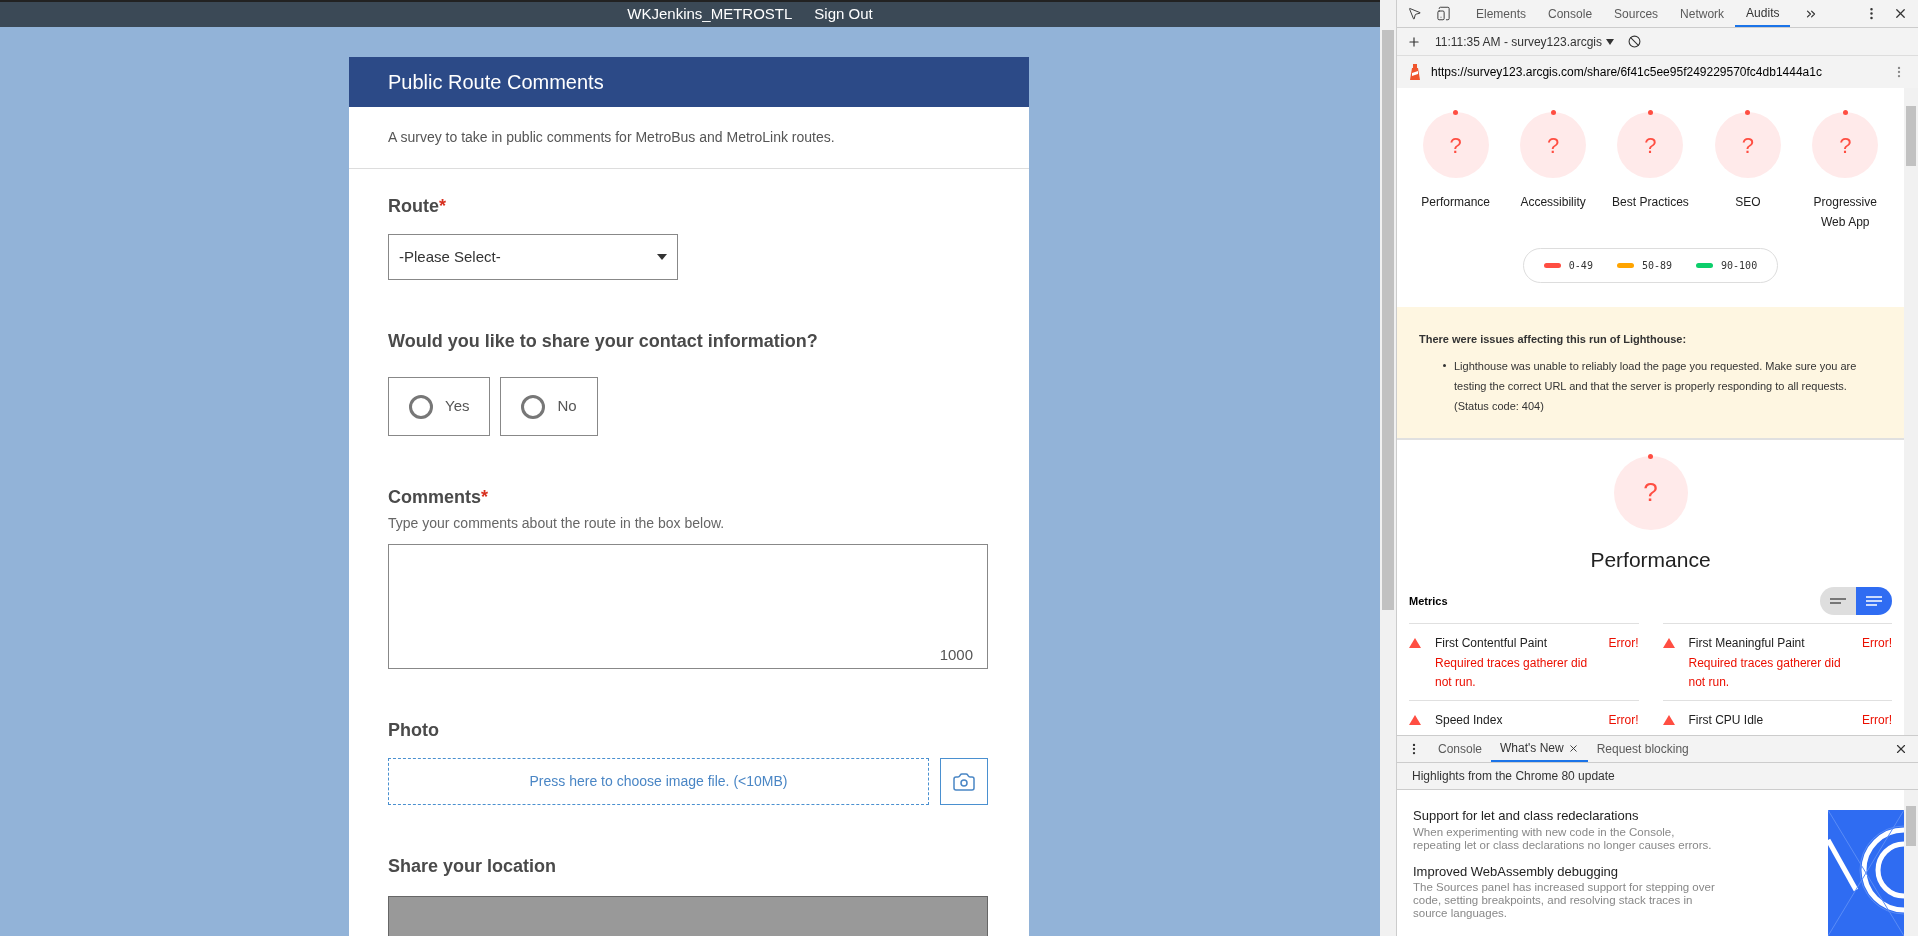 This screenshot has height=936, width=1918. I want to click on survey-title: Public Route Comments, so click(689, 82).